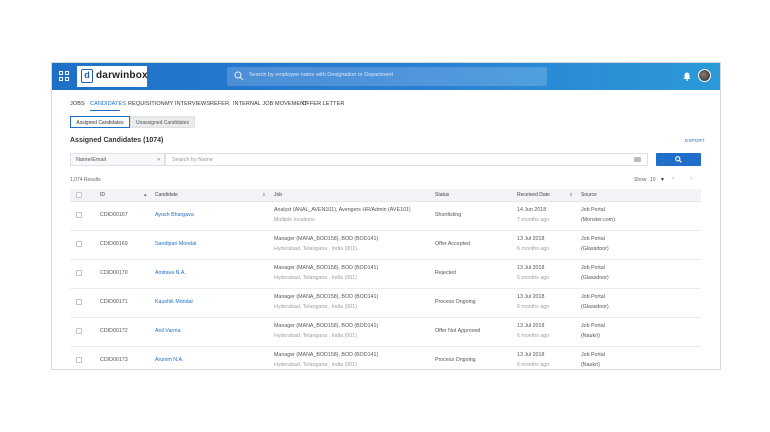 This screenshot has width=770, height=432. I want to click on tab-internal-job-movement: INTERNAL JOB MOVEMENT, so click(270, 104).